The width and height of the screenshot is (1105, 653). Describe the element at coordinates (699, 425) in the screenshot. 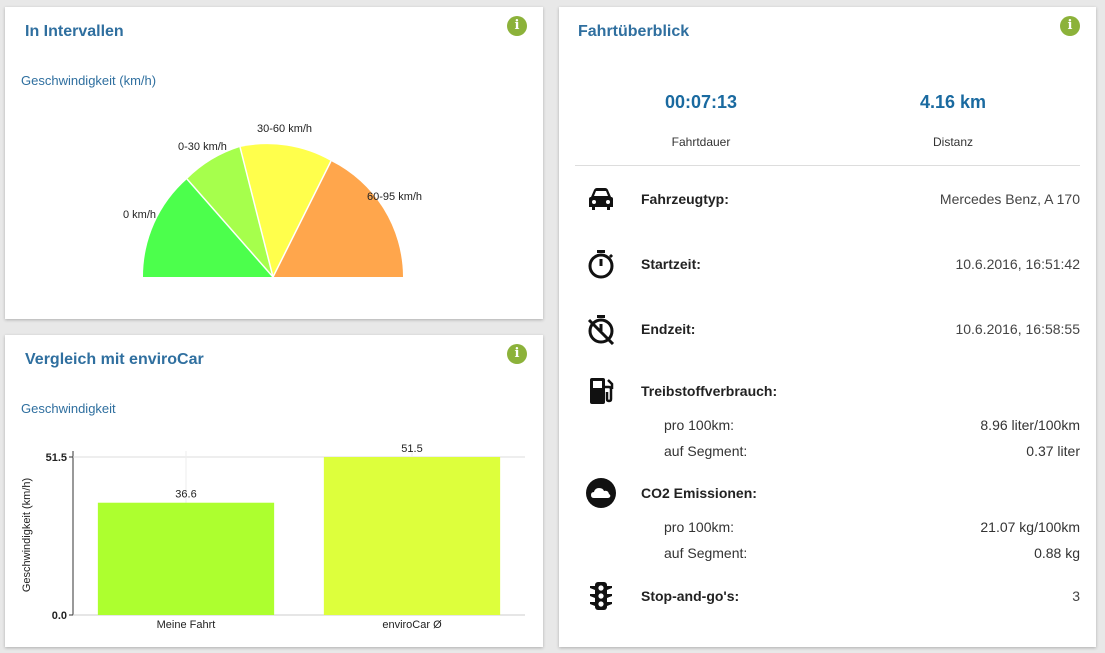

I see `fuel-per100-label: pro 100km:` at that location.